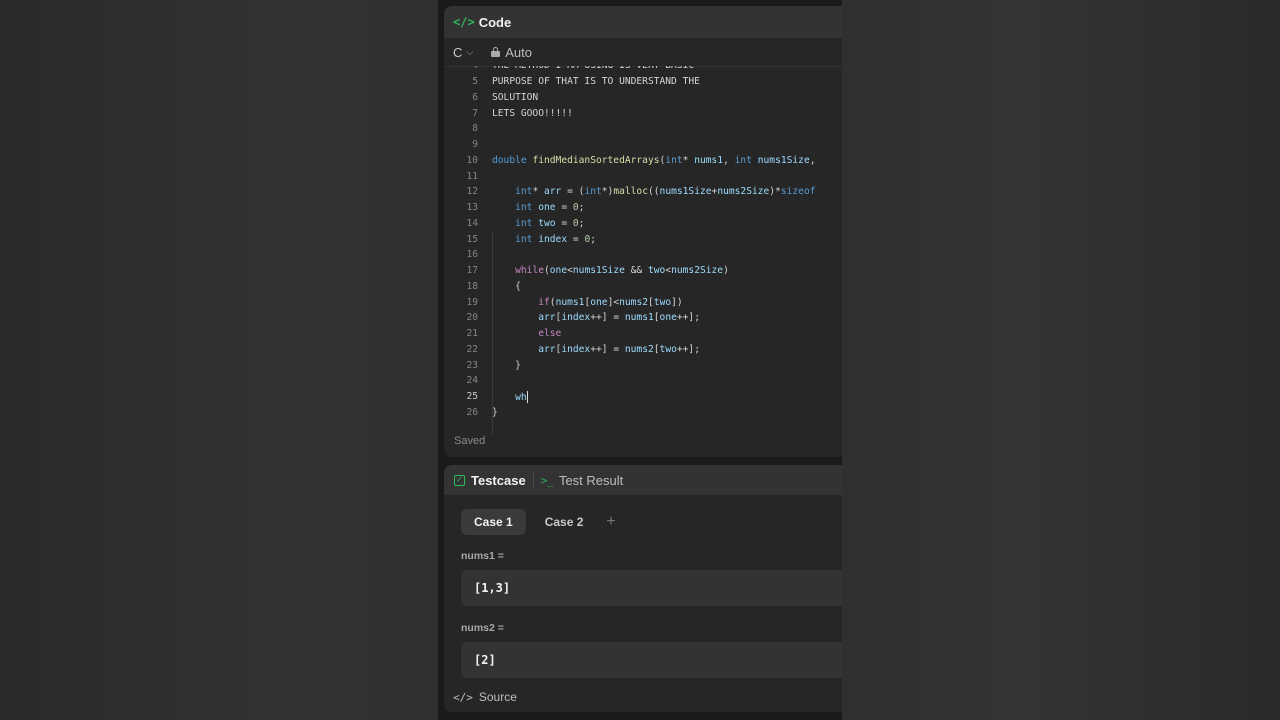 This screenshot has height=720, width=1280. Describe the element at coordinates (610, 522) in the screenshot. I see `add-case-button: +` at that location.